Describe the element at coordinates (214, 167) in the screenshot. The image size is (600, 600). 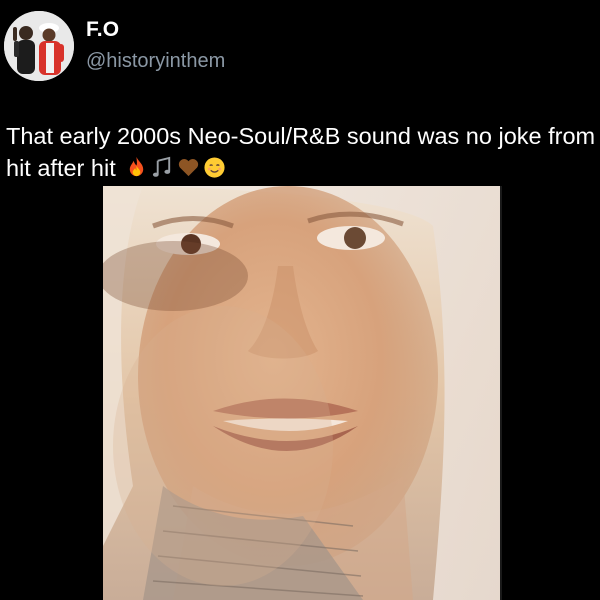
I see `relieved-face-icon` at that location.